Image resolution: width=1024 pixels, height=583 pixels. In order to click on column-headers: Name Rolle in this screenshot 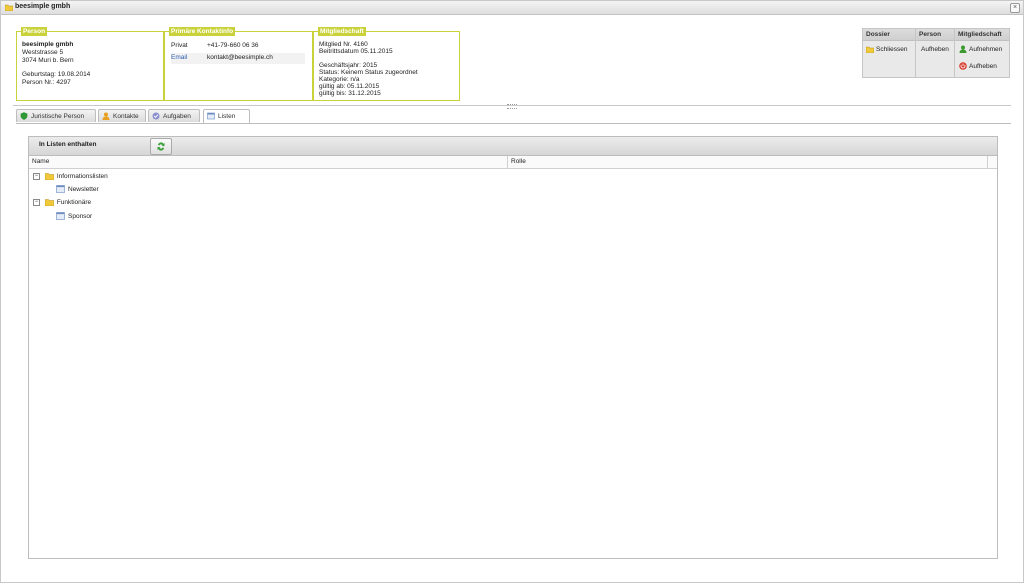, I will do `click(513, 162)`.